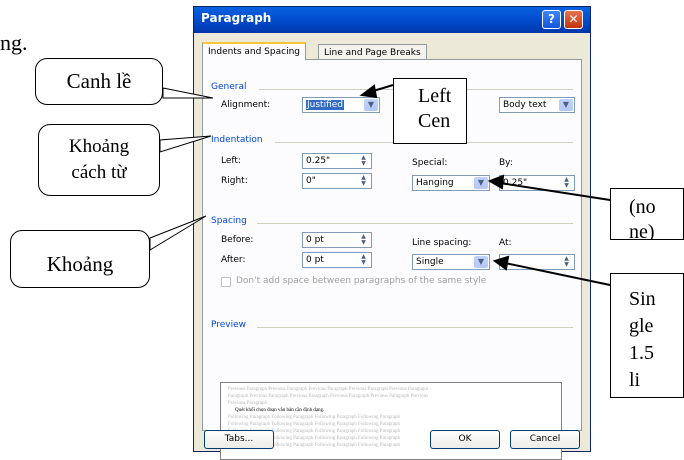 The image size is (684, 460). What do you see at coordinates (641, 353) in the screenshot?
I see `callout-1-5-text: 1.5` at bounding box center [641, 353].